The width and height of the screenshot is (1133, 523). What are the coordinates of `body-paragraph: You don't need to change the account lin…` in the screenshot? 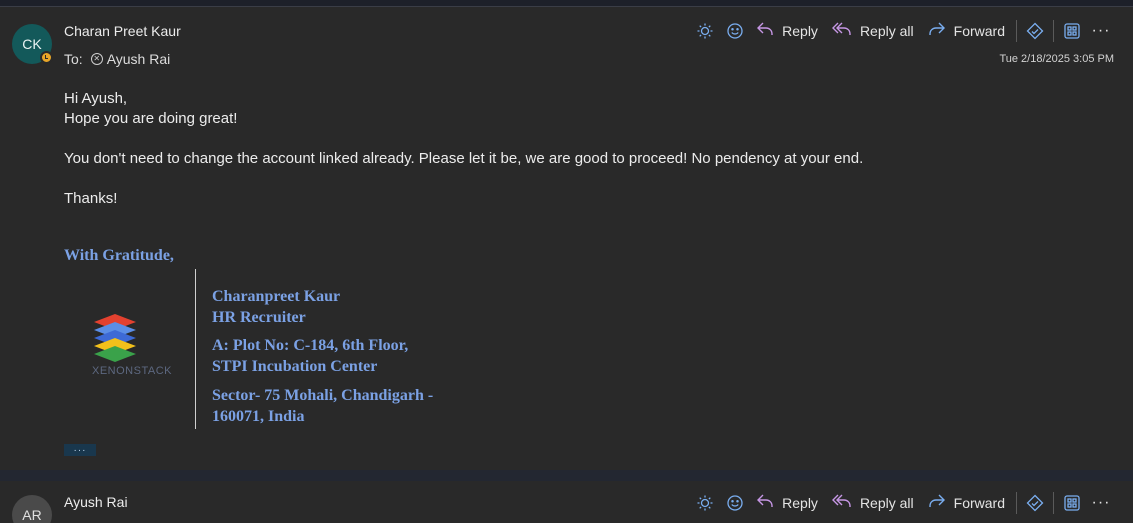 It's located at (464, 158).